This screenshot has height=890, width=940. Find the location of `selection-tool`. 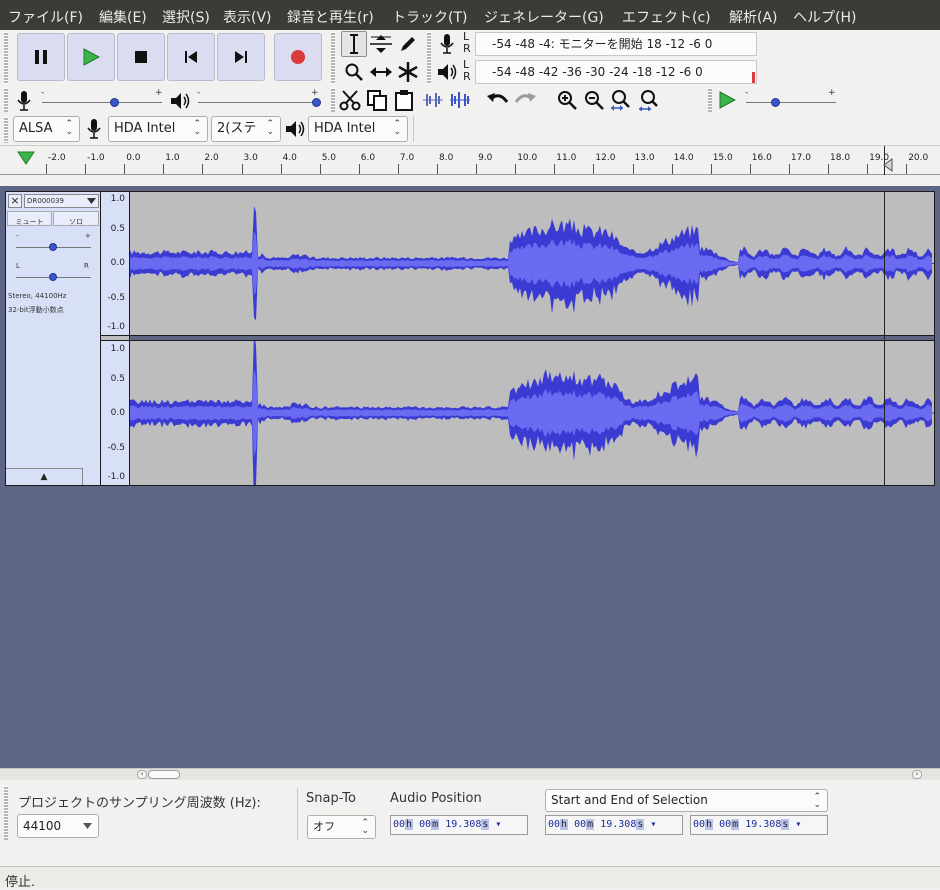

selection-tool is located at coordinates (354, 44).